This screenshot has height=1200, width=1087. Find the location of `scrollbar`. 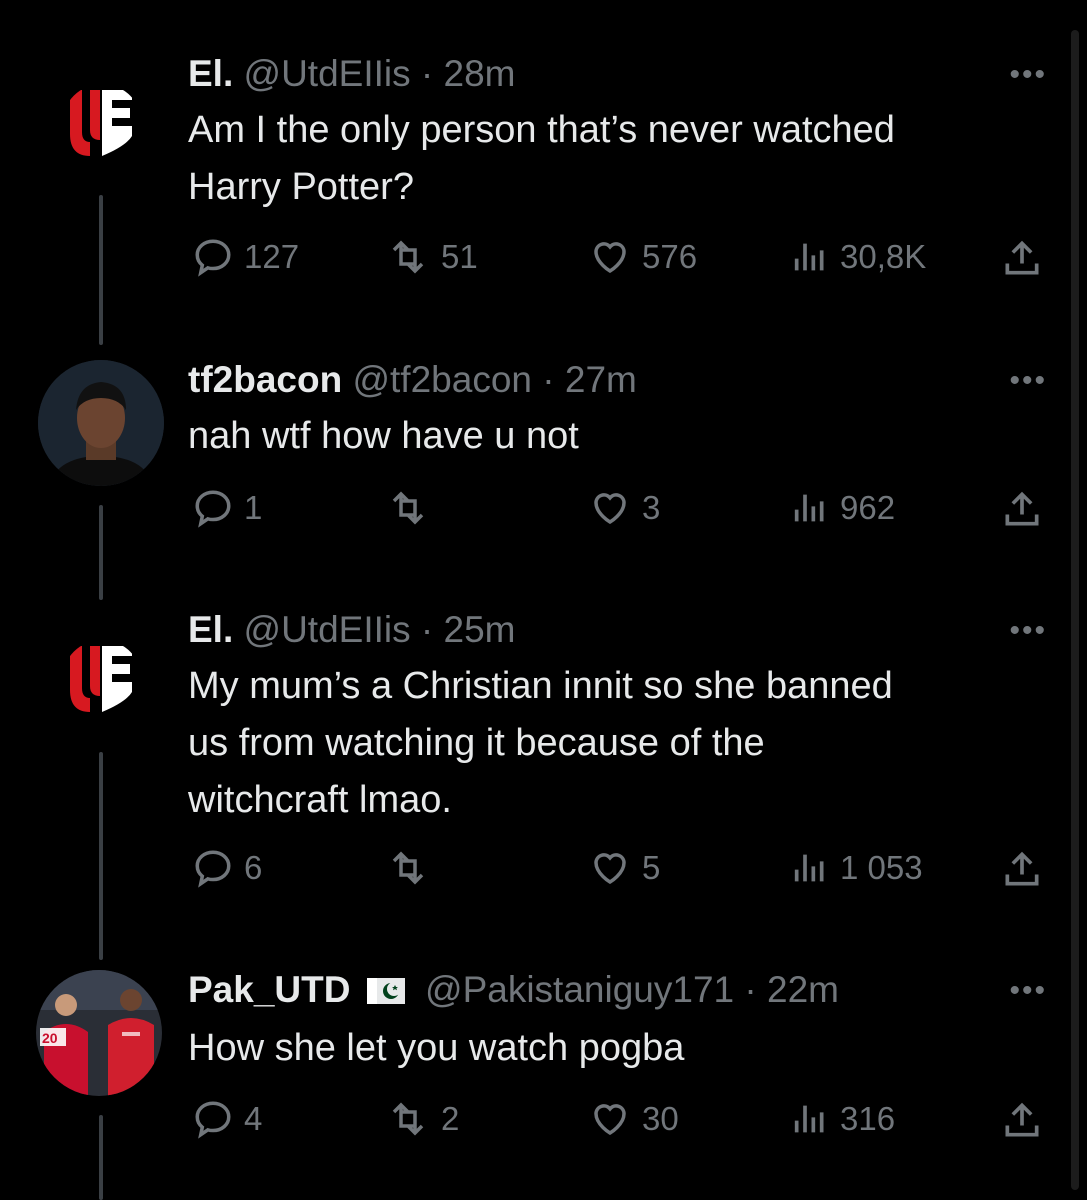

scrollbar is located at coordinates (1075, 610).